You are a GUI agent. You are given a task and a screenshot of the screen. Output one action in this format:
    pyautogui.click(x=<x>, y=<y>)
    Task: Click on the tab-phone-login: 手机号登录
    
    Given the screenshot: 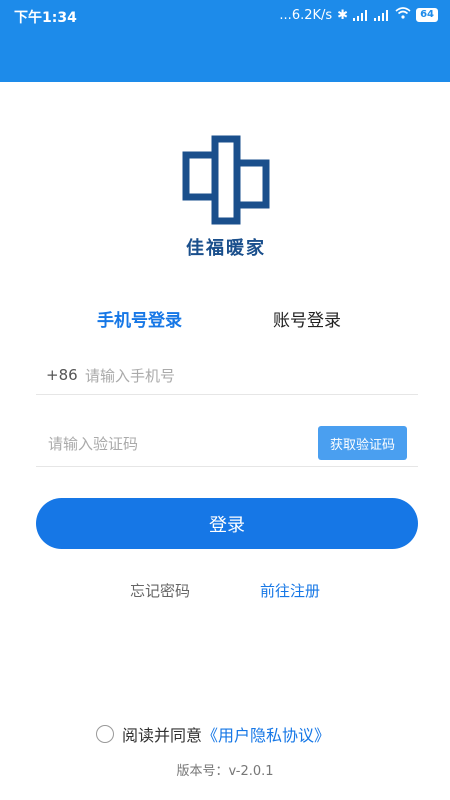 What is the action you would take?
    pyautogui.click(x=139, y=318)
    